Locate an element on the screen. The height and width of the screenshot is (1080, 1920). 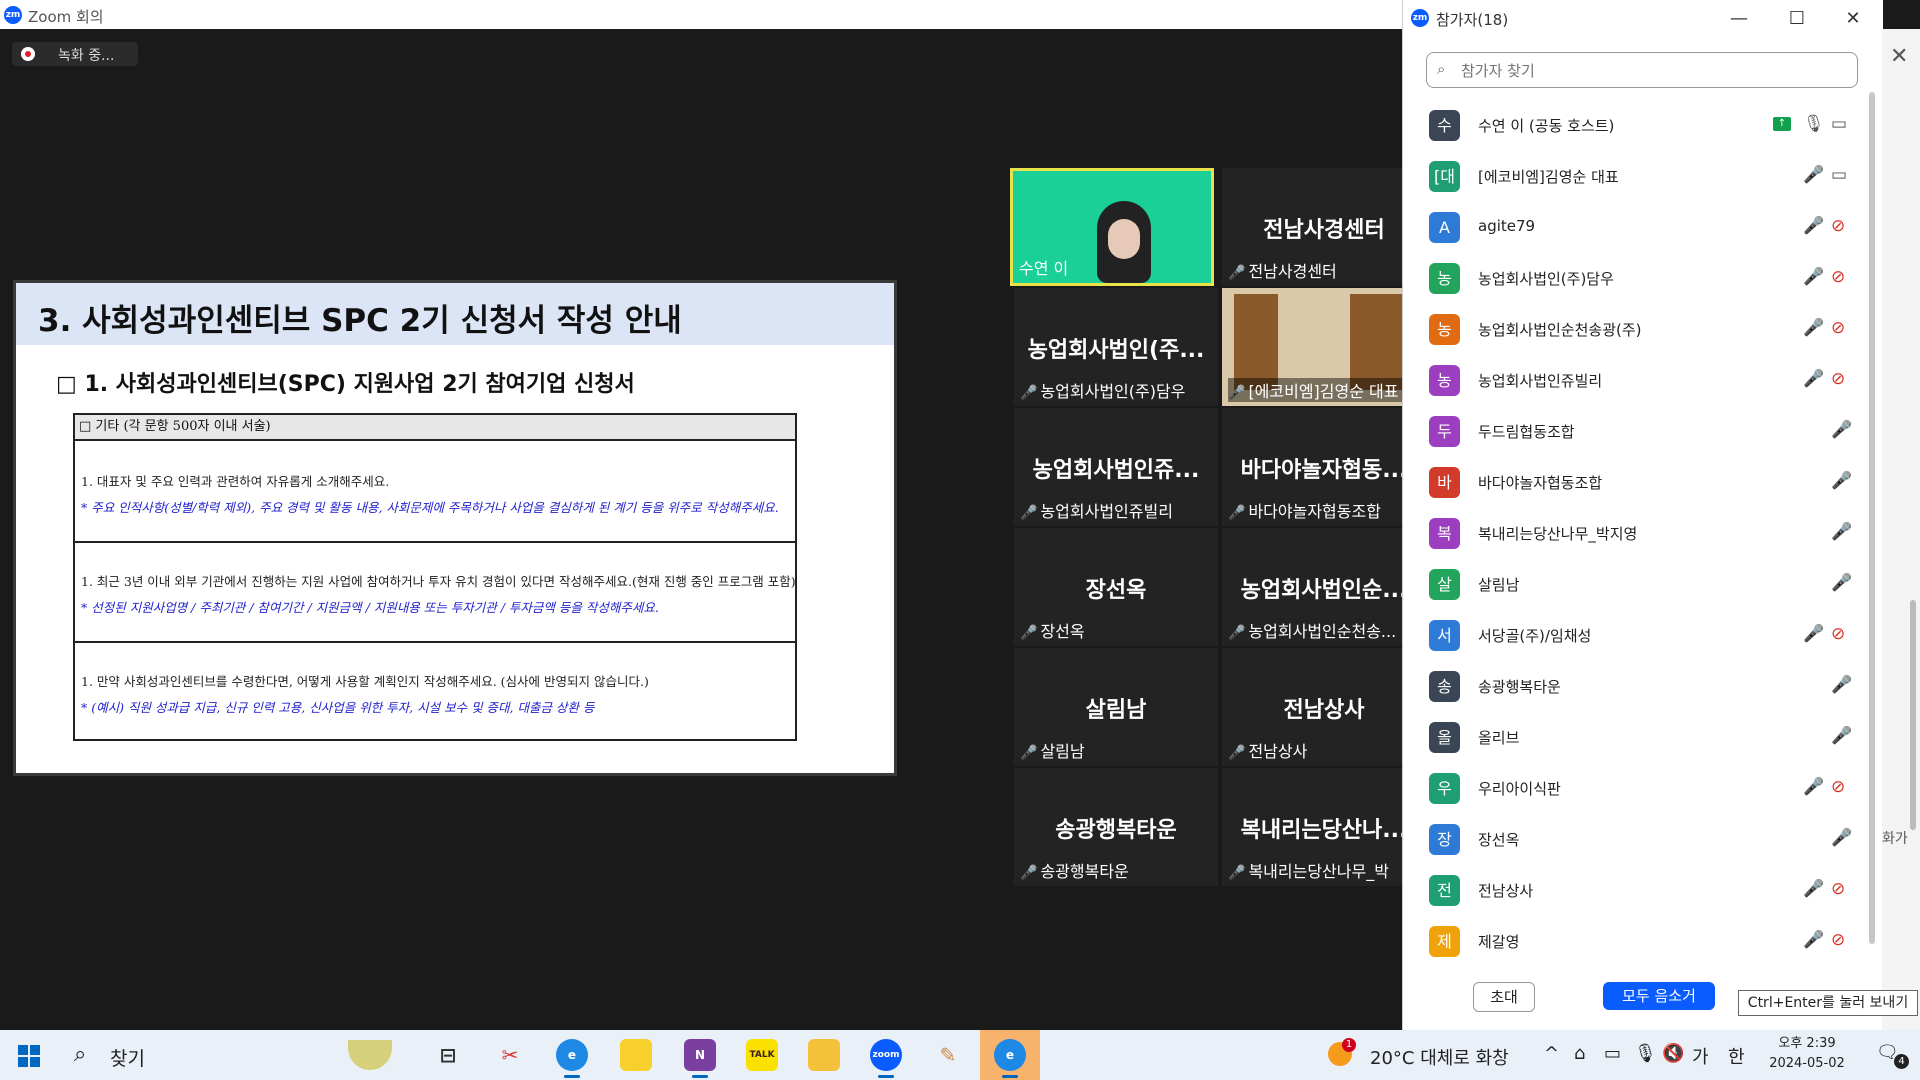
tile-name: 전남사경센터 is located at coordinates (1324, 230).